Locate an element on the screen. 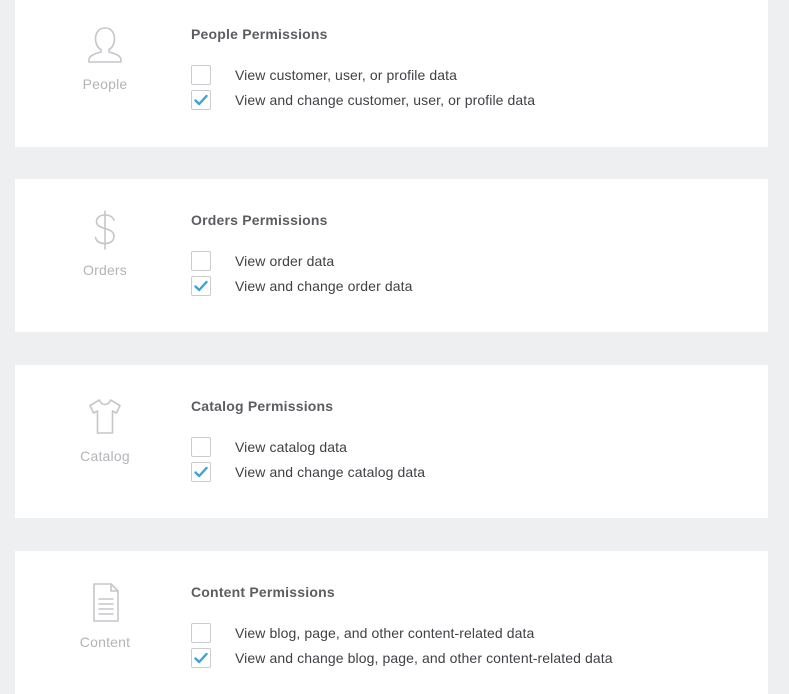 This screenshot has height=694, width=789. permission-label: View customer, user, or profile data is located at coordinates (346, 75).